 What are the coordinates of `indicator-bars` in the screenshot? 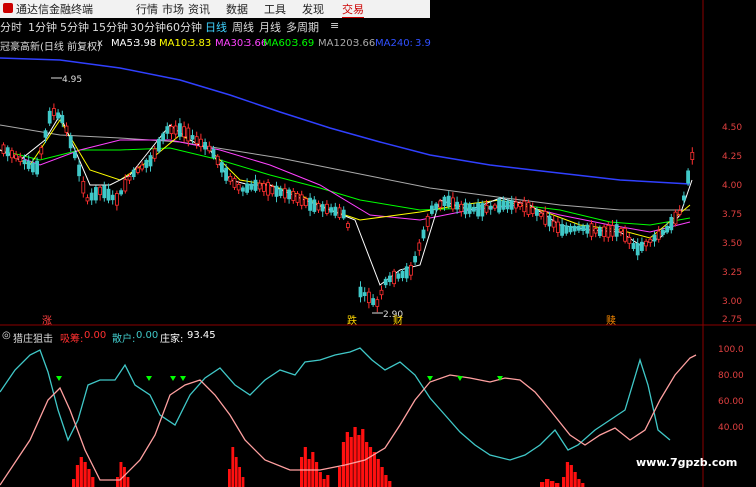 It's located at (328, 457).